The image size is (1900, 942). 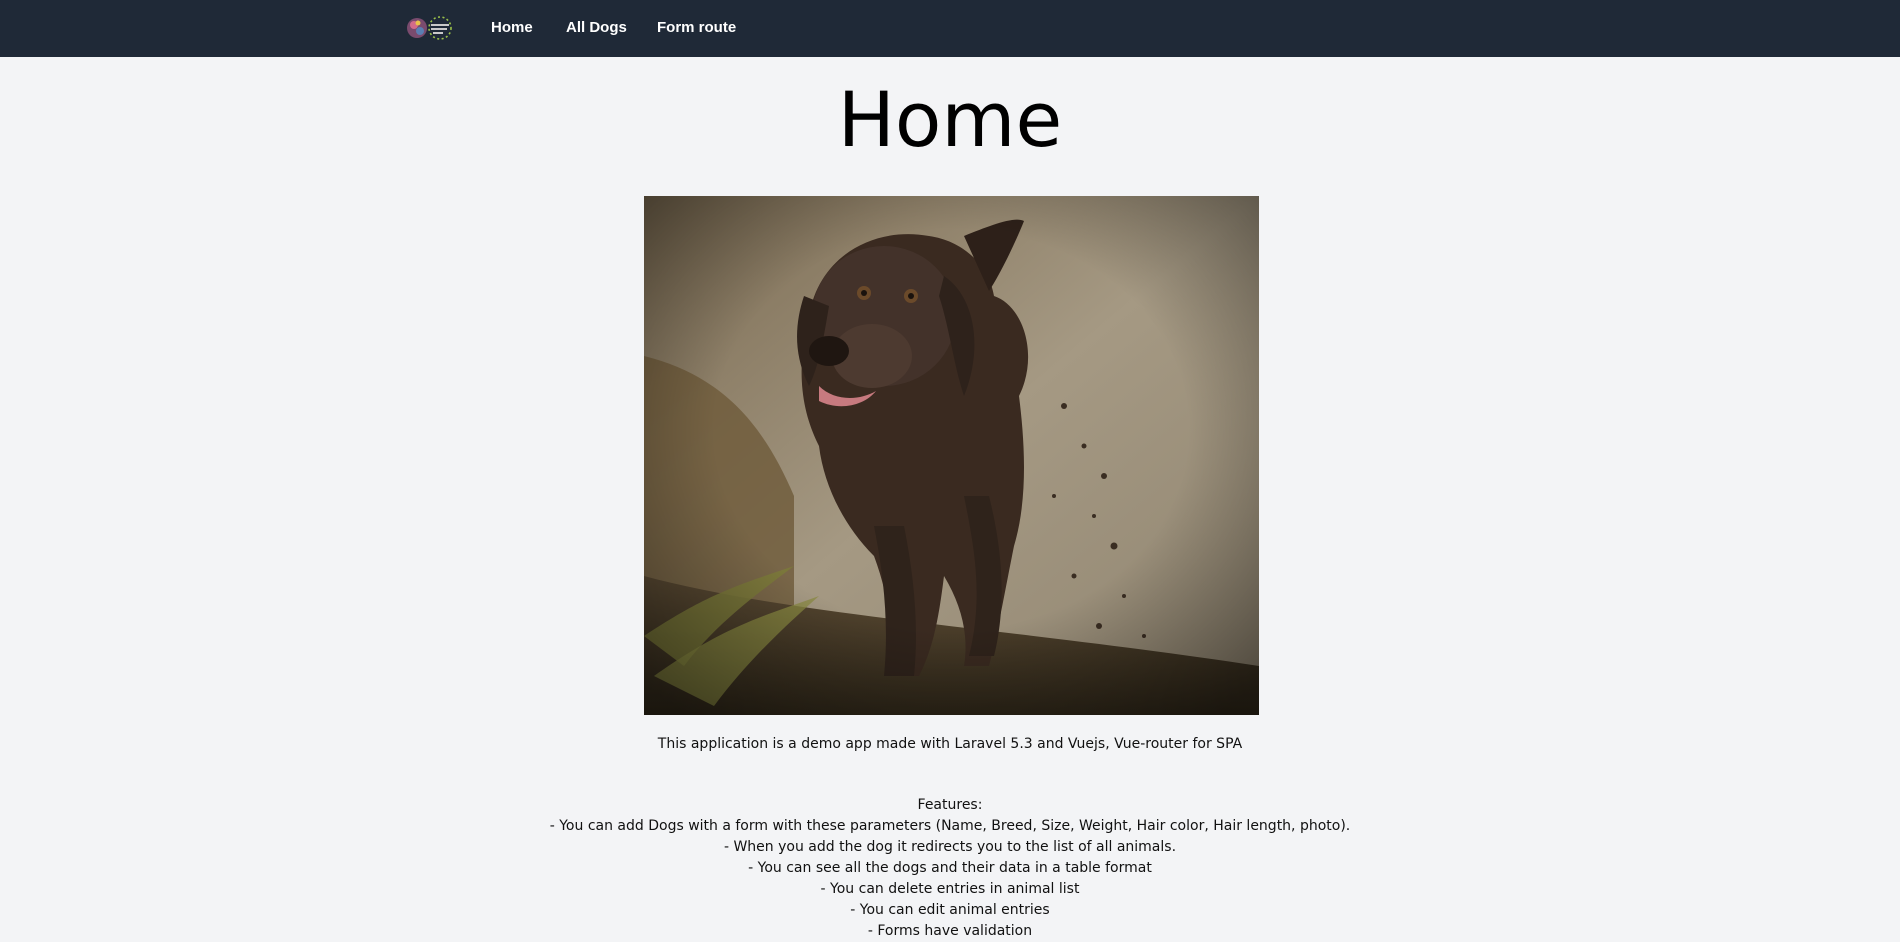 What do you see at coordinates (950, 889) in the screenshot?
I see `feature-item: - You can delete entries in animal list` at bounding box center [950, 889].